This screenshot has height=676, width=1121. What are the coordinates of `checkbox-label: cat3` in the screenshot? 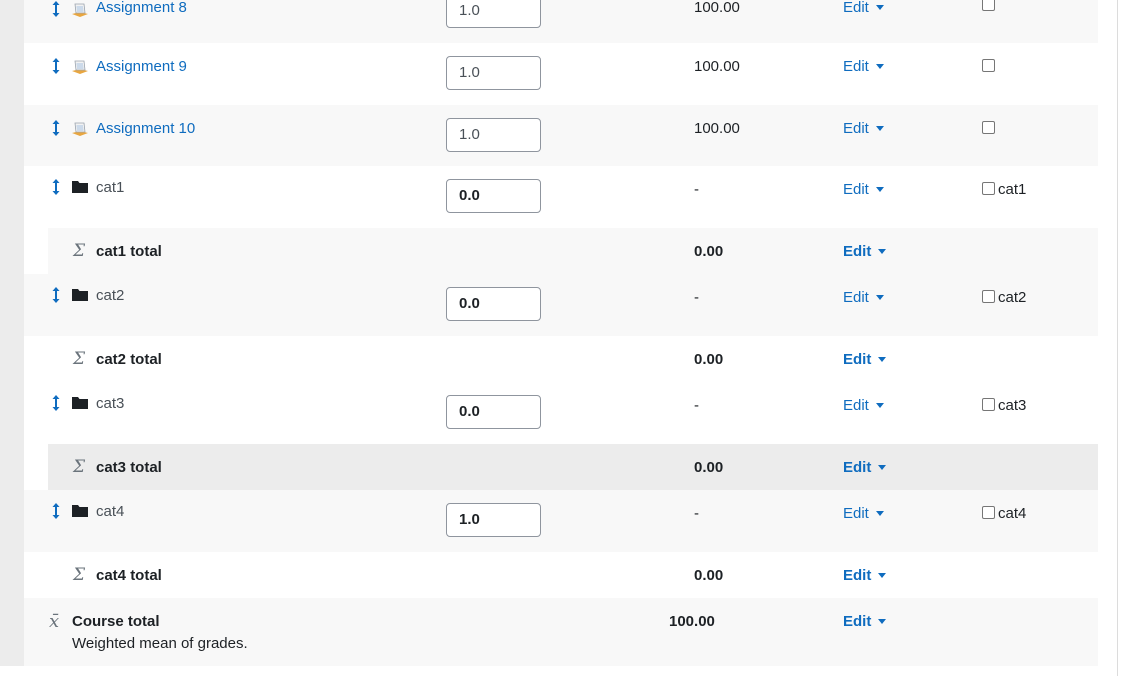 It's located at (1012, 405).